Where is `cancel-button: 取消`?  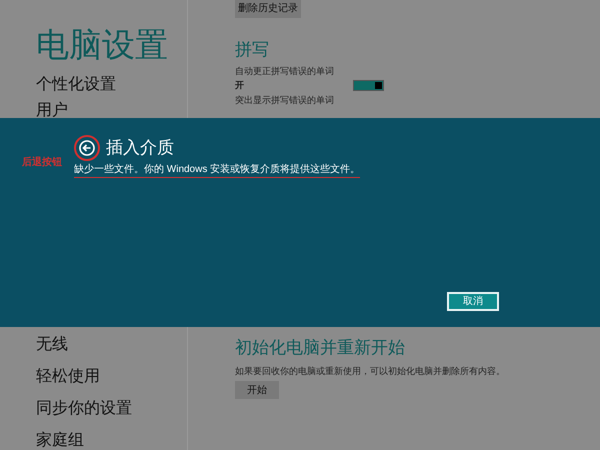 cancel-button: 取消 is located at coordinates (473, 301).